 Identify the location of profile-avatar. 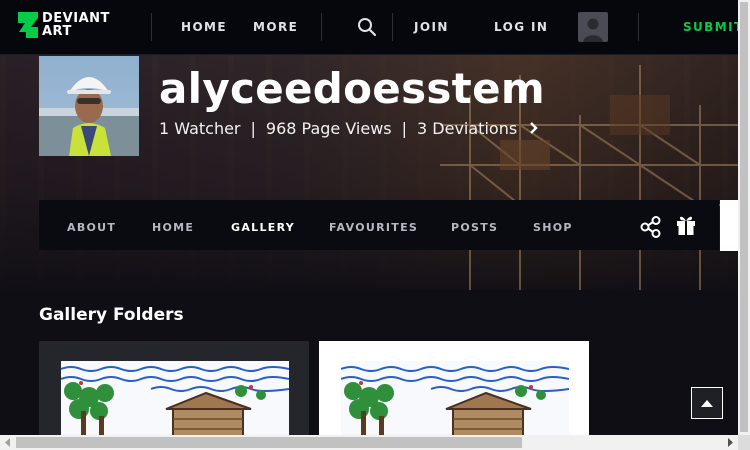
(89, 106).